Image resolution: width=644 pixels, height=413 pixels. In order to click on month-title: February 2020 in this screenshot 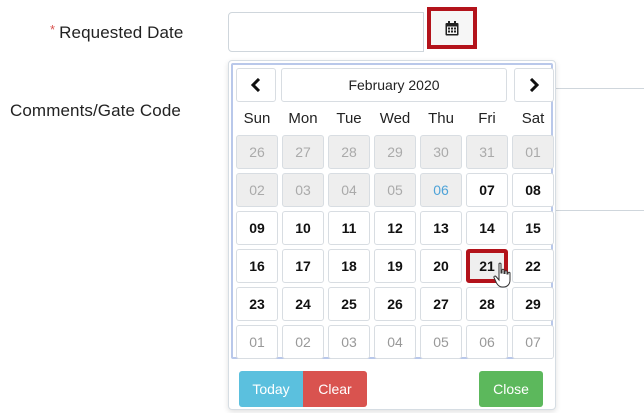, I will do `click(394, 85)`.